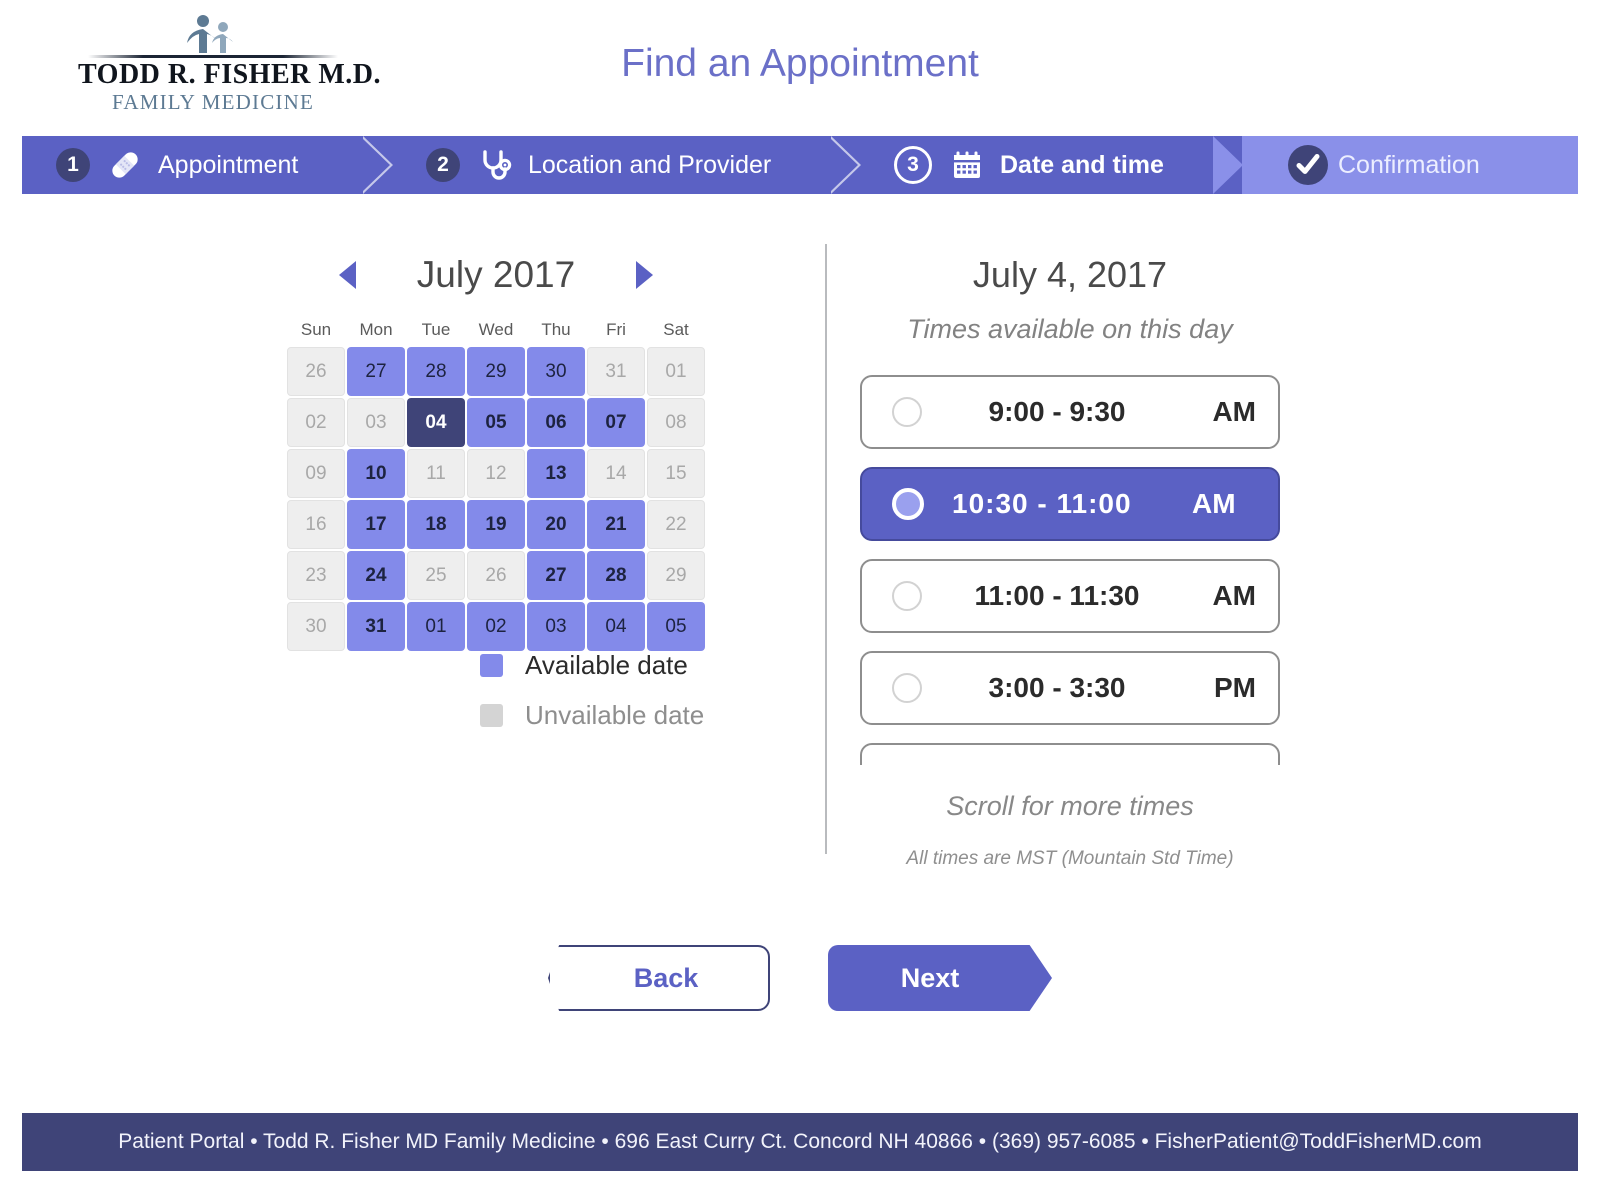 This screenshot has width=1600, height=1200. I want to click on calendar-day: 22, so click(676, 524).